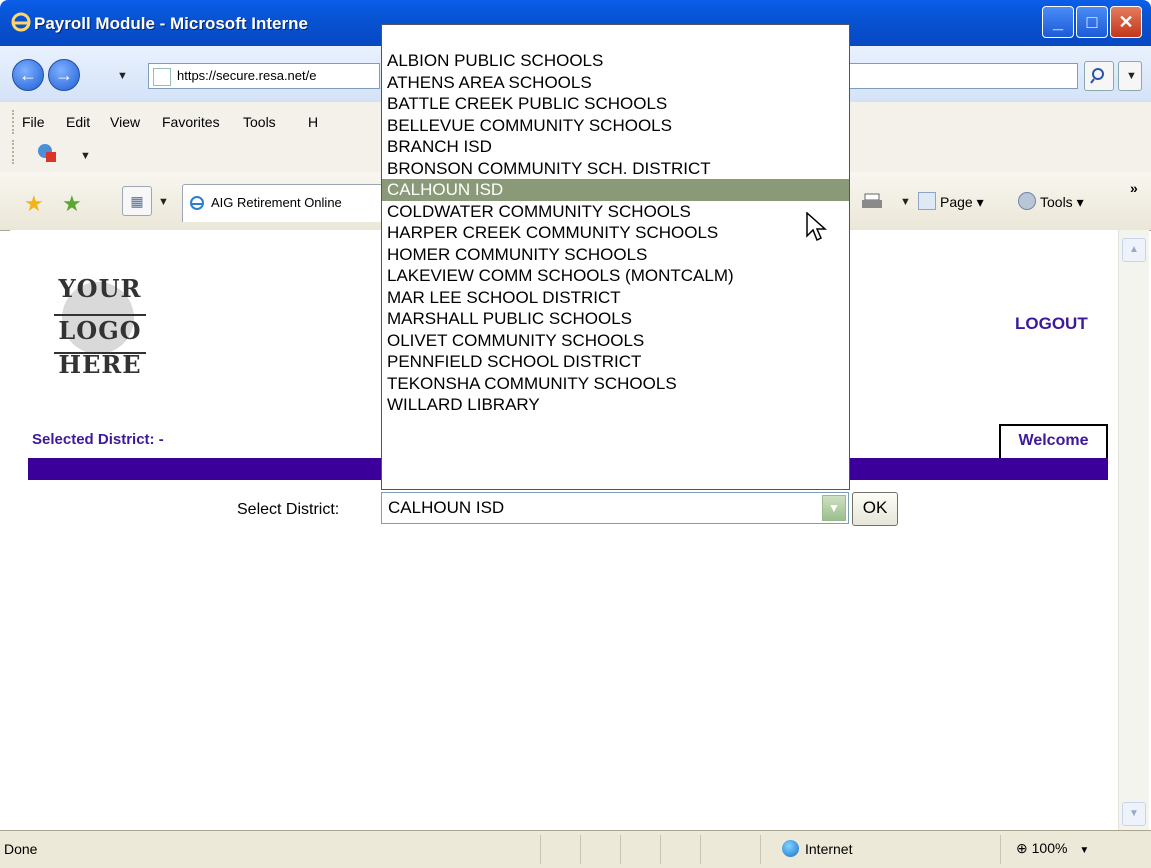 The height and width of the screenshot is (868, 1151). Describe the element at coordinates (615, 298) in the screenshot. I see `list-item: MAR LEE SCHOOL DISTRICT` at that location.